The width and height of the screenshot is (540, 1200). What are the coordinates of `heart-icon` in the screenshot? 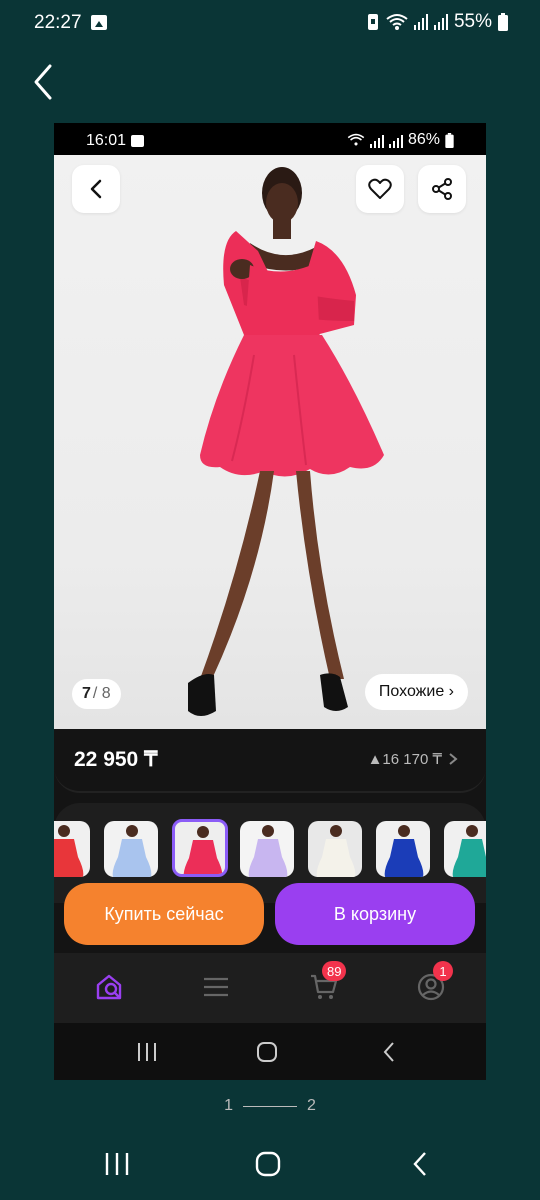 It's located at (380, 188).